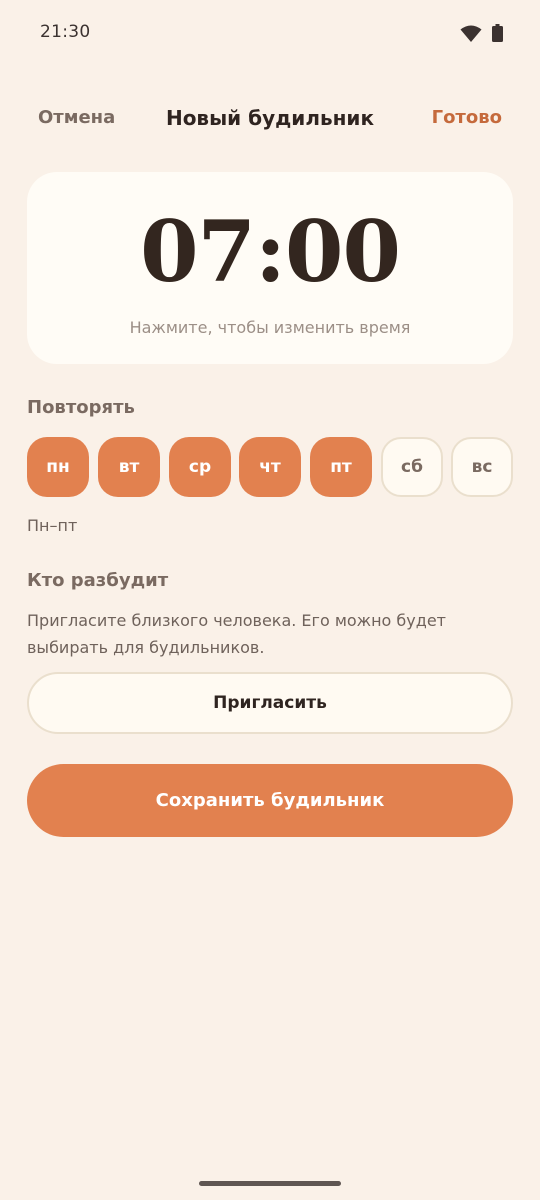 The image size is (540, 1200). Describe the element at coordinates (81, 407) in the screenshot. I see `repeat-label: Повторять` at that location.